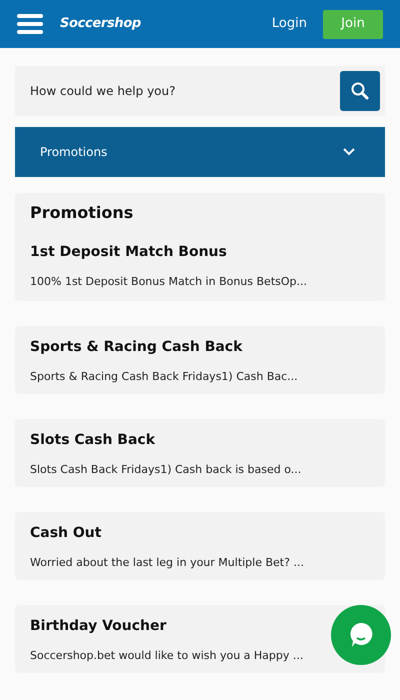  I want to click on promotion-title: Sports & Racing Cash Back, so click(136, 347).